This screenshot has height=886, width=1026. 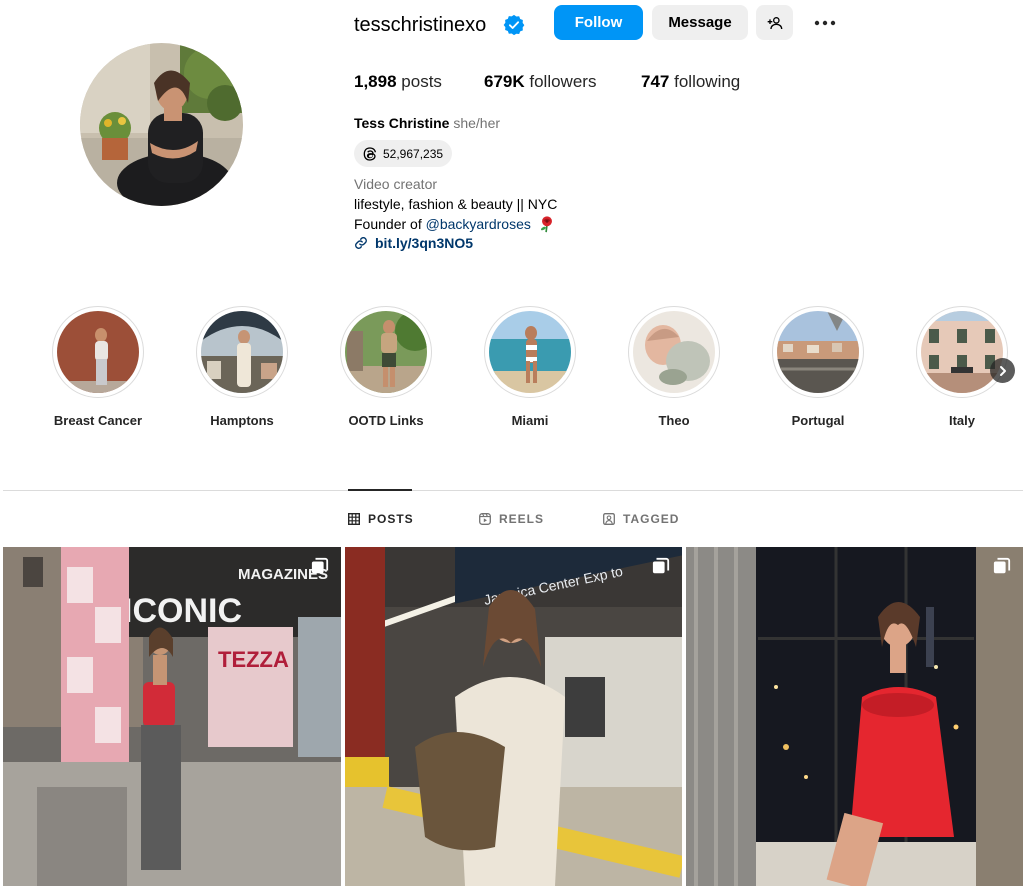 What do you see at coordinates (485, 519) in the screenshot?
I see `reels-icon` at bounding box center [485, 519].